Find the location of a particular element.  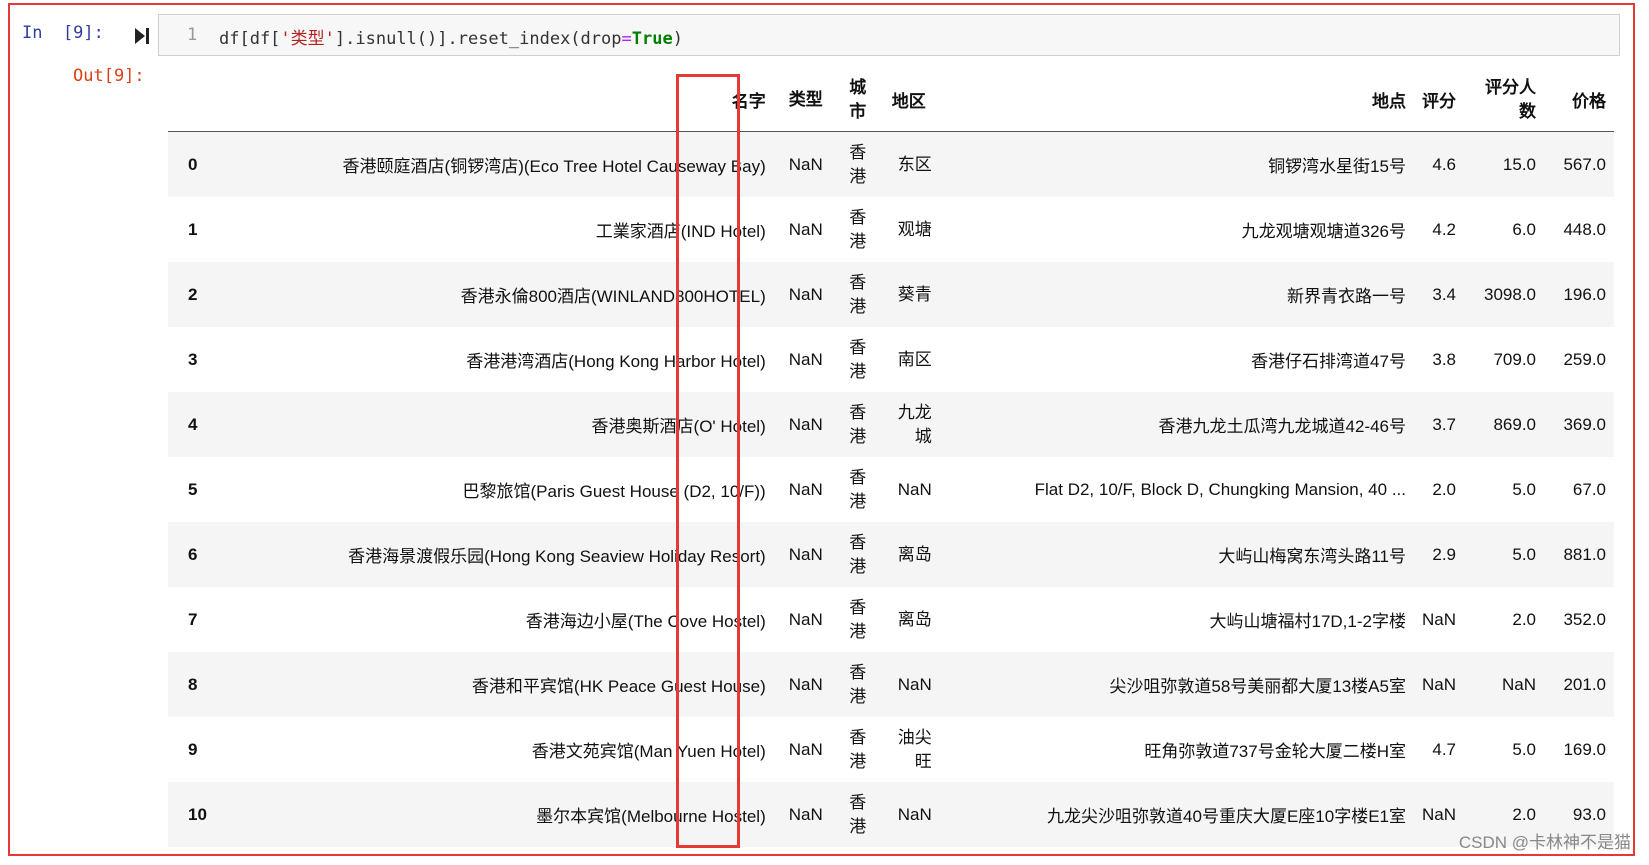

cell-name: 墨尔本宾馆(Melbourne Hostel) is located at coordinates (651, 816).